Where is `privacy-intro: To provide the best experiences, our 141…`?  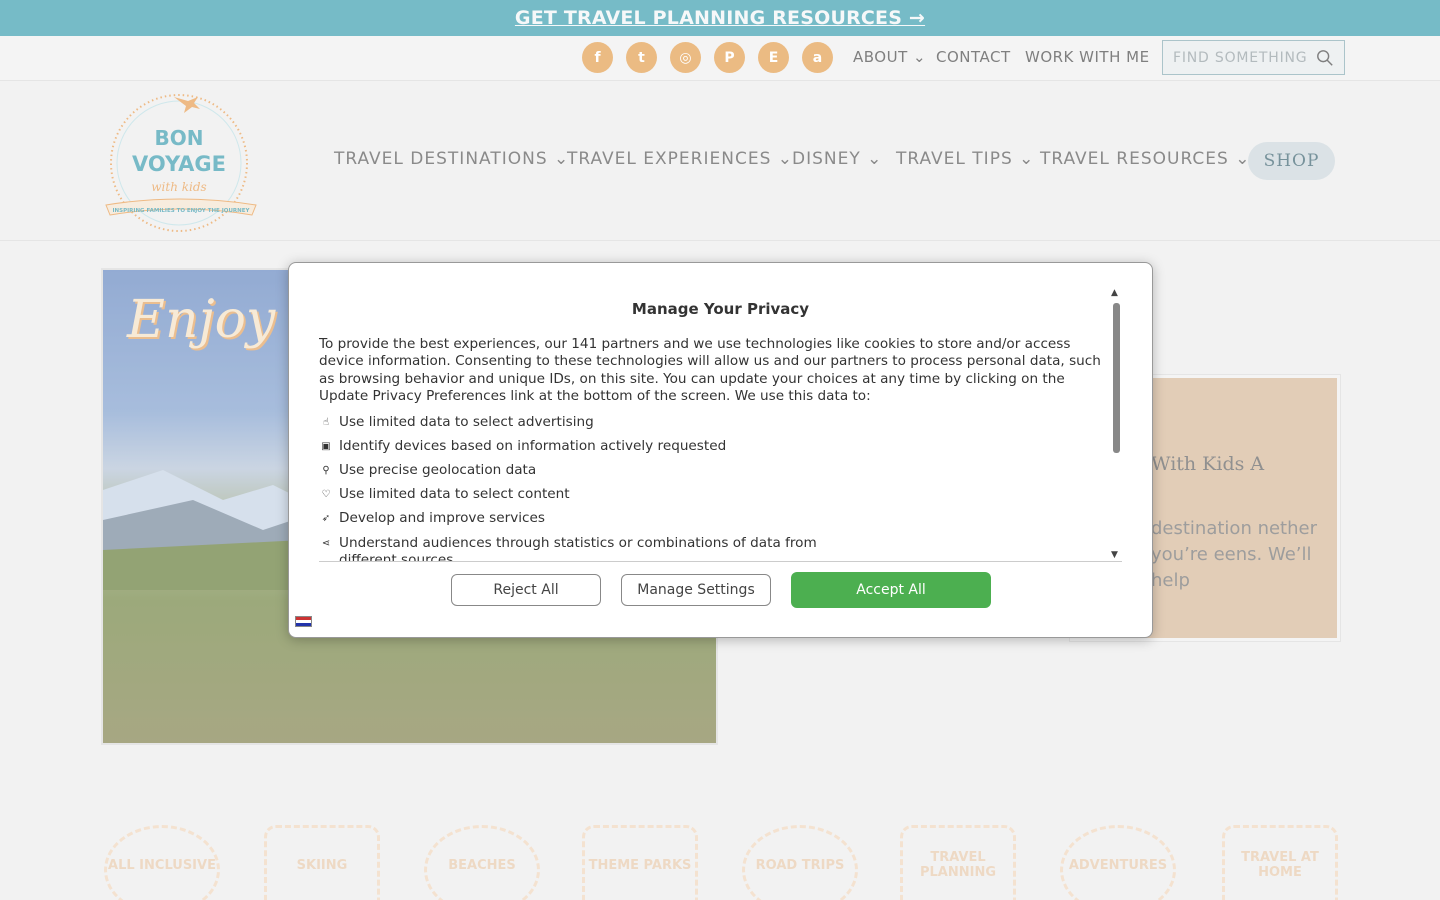 privacy-intro: To provide the best experiences, our 141… is located at coordinates (710, 370).